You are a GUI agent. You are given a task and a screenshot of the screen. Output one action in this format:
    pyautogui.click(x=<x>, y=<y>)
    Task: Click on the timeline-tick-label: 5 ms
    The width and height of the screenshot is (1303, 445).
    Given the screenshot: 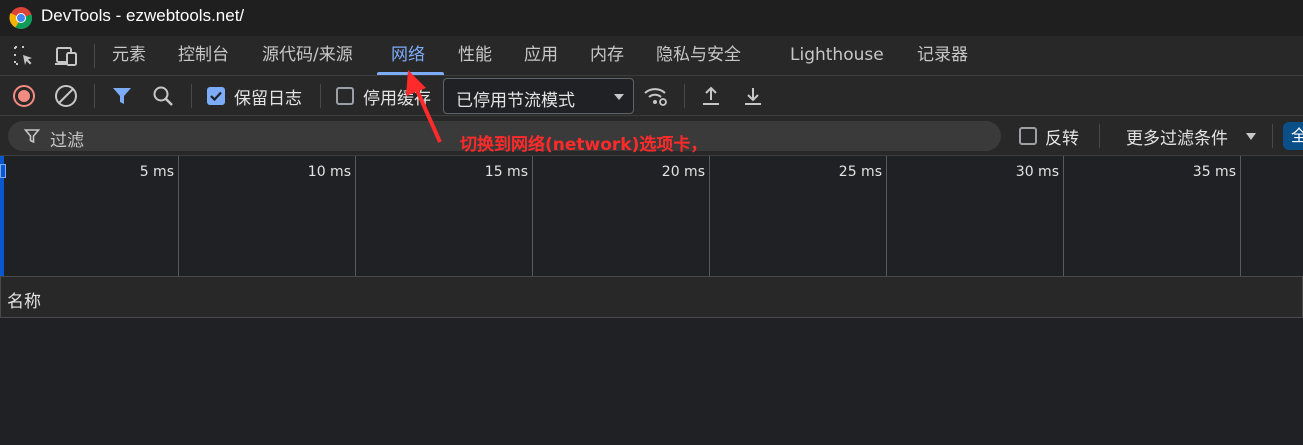 What is the action you would take?
    pyautogui.click(x=156, y=172)
    